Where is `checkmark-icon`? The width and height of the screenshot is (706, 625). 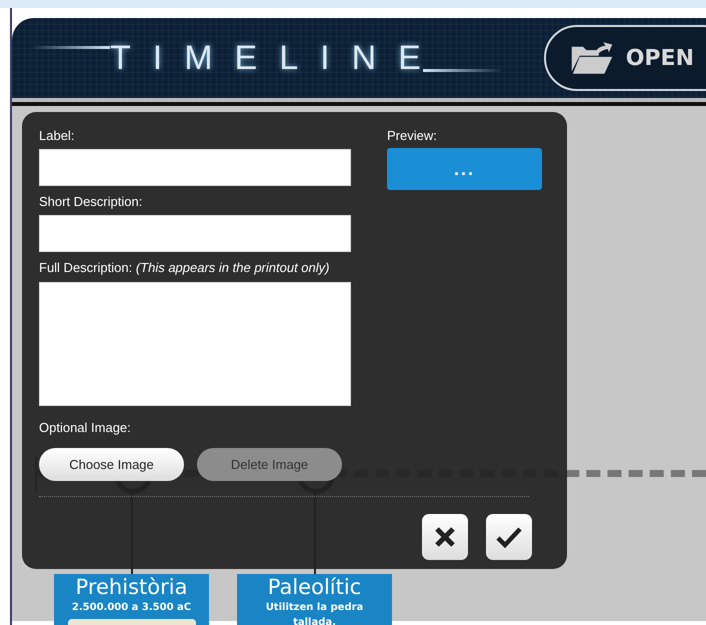 checkmark-icon is located at coordinates (509, 537).